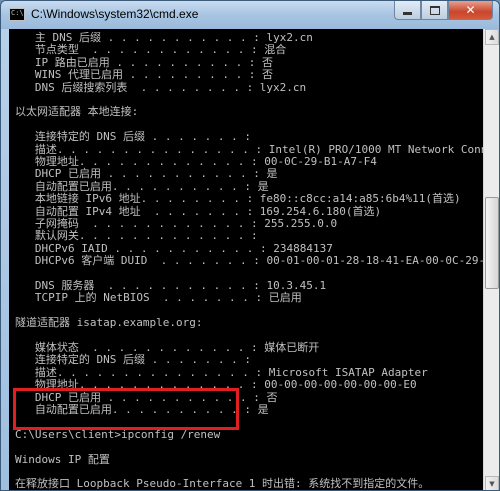 This screenshot has height=491, width=500. What do you see at coordinates (407, 13) in the screenshot?
I see `minimize-icon` at bounding box center [407, 13].